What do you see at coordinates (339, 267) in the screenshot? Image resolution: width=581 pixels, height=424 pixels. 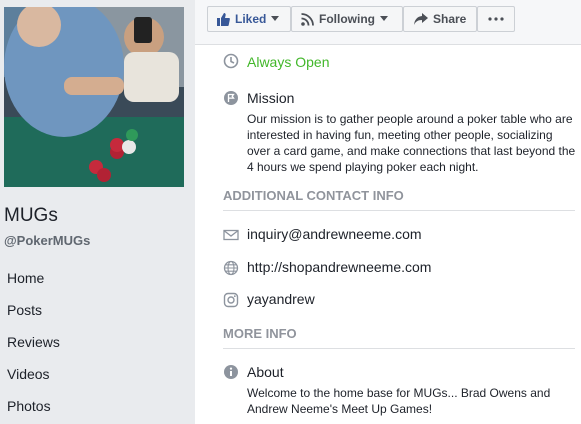 I see `website-link: http://shopandrewneeme.com` at bounding box center [339, 267].